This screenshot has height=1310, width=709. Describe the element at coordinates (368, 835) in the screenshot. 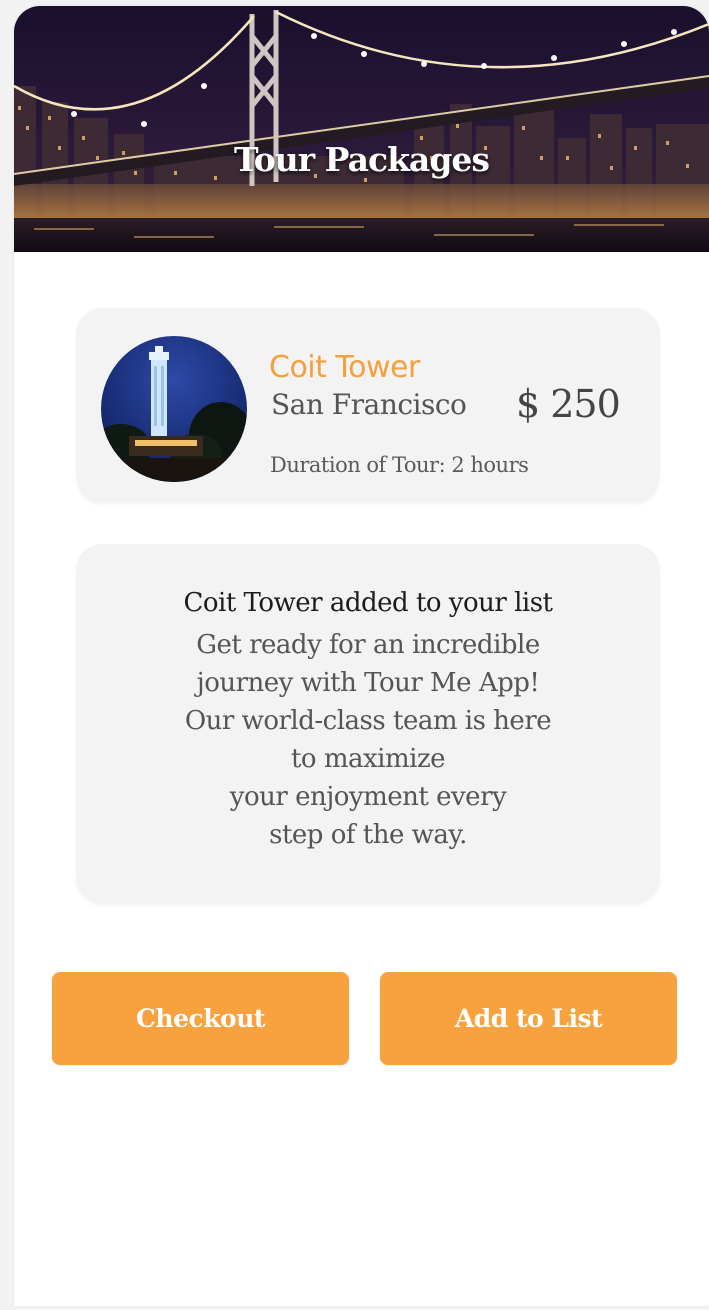

I see `confirmation-line: step of the way.` at that location.